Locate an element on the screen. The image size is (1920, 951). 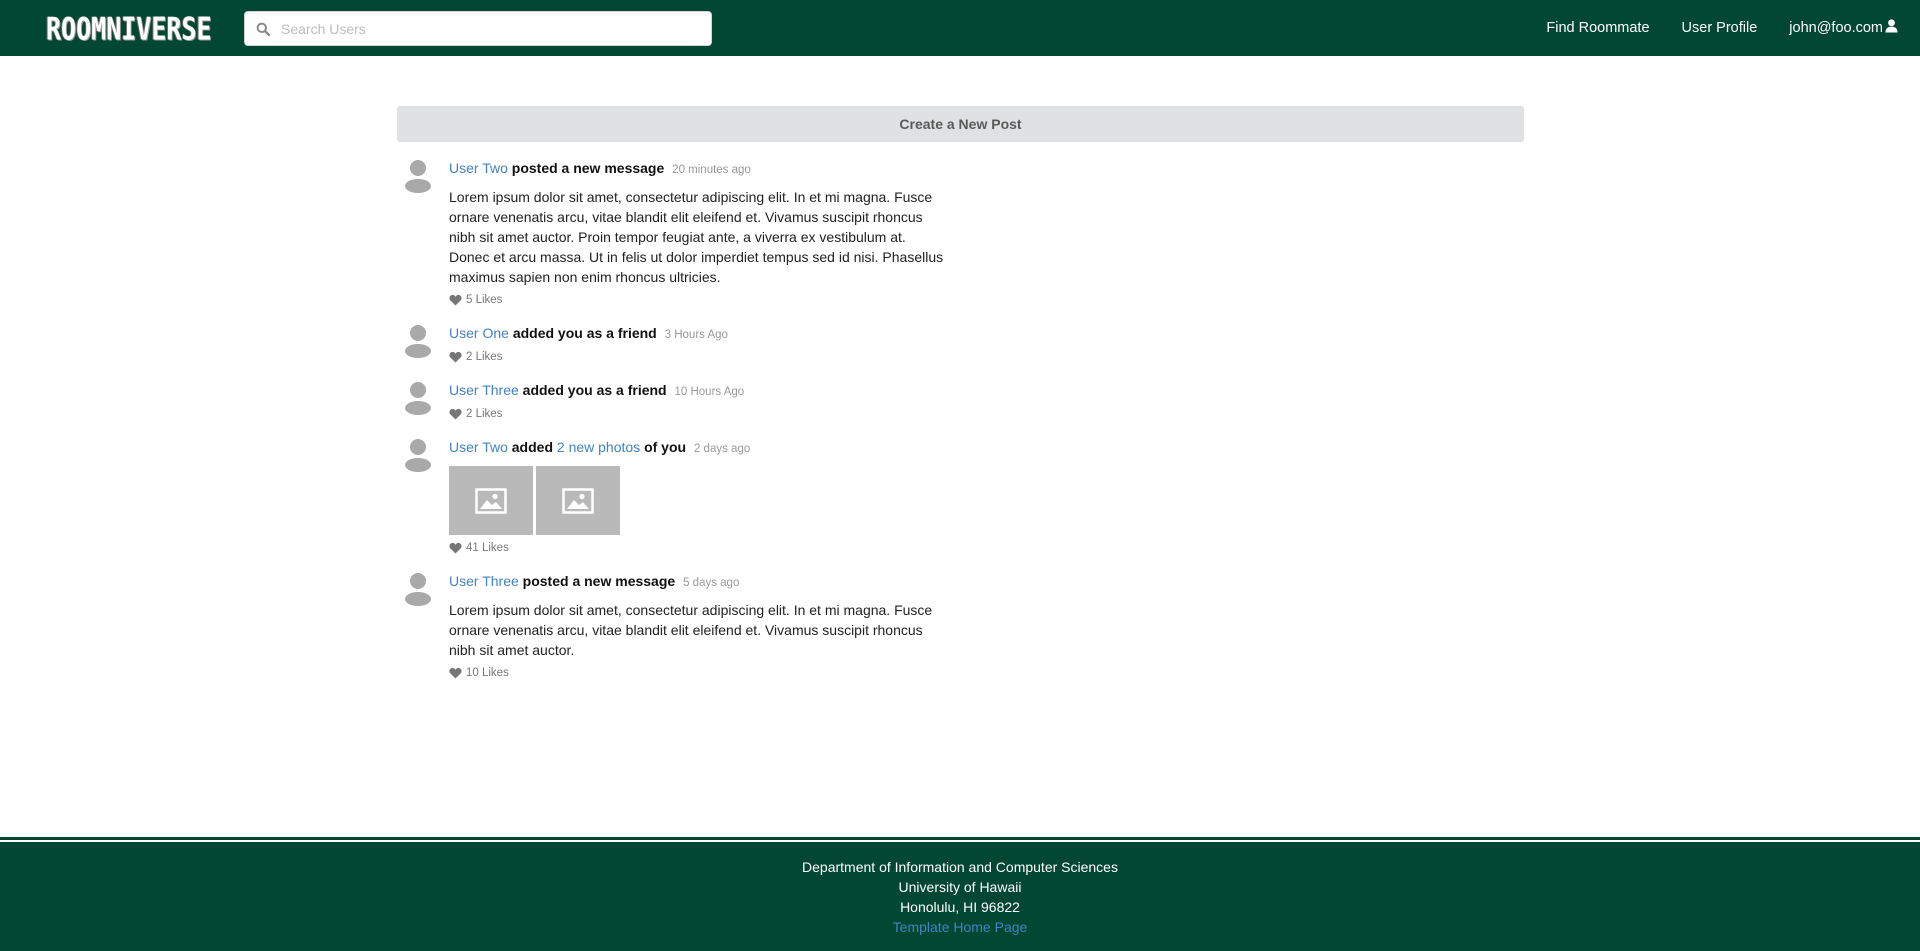
footer-template-link: Template Home Page is located at coordinates (960, 927).